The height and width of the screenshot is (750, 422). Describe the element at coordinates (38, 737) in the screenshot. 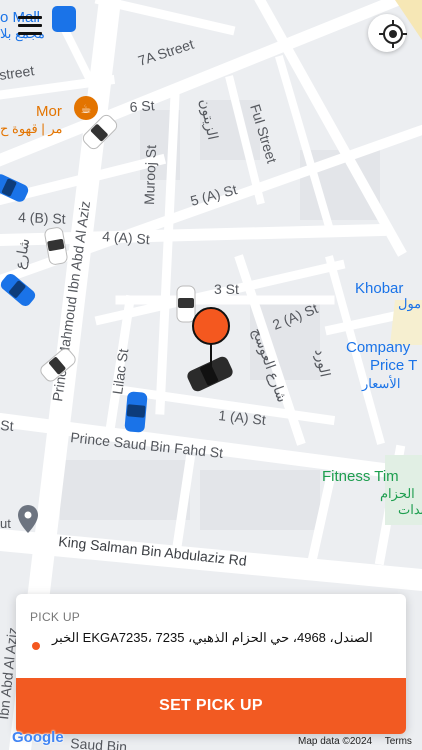

I see `google-logo: Google` at that location.